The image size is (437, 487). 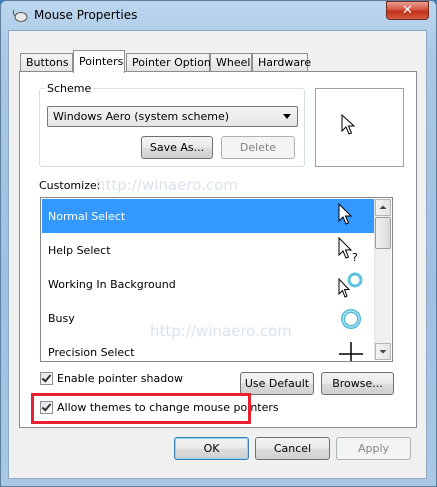 What do you see at coordinates (231, 62) in the screenshot?
I see `tab-wheel: Wheel` at bounding box center [231, 62].